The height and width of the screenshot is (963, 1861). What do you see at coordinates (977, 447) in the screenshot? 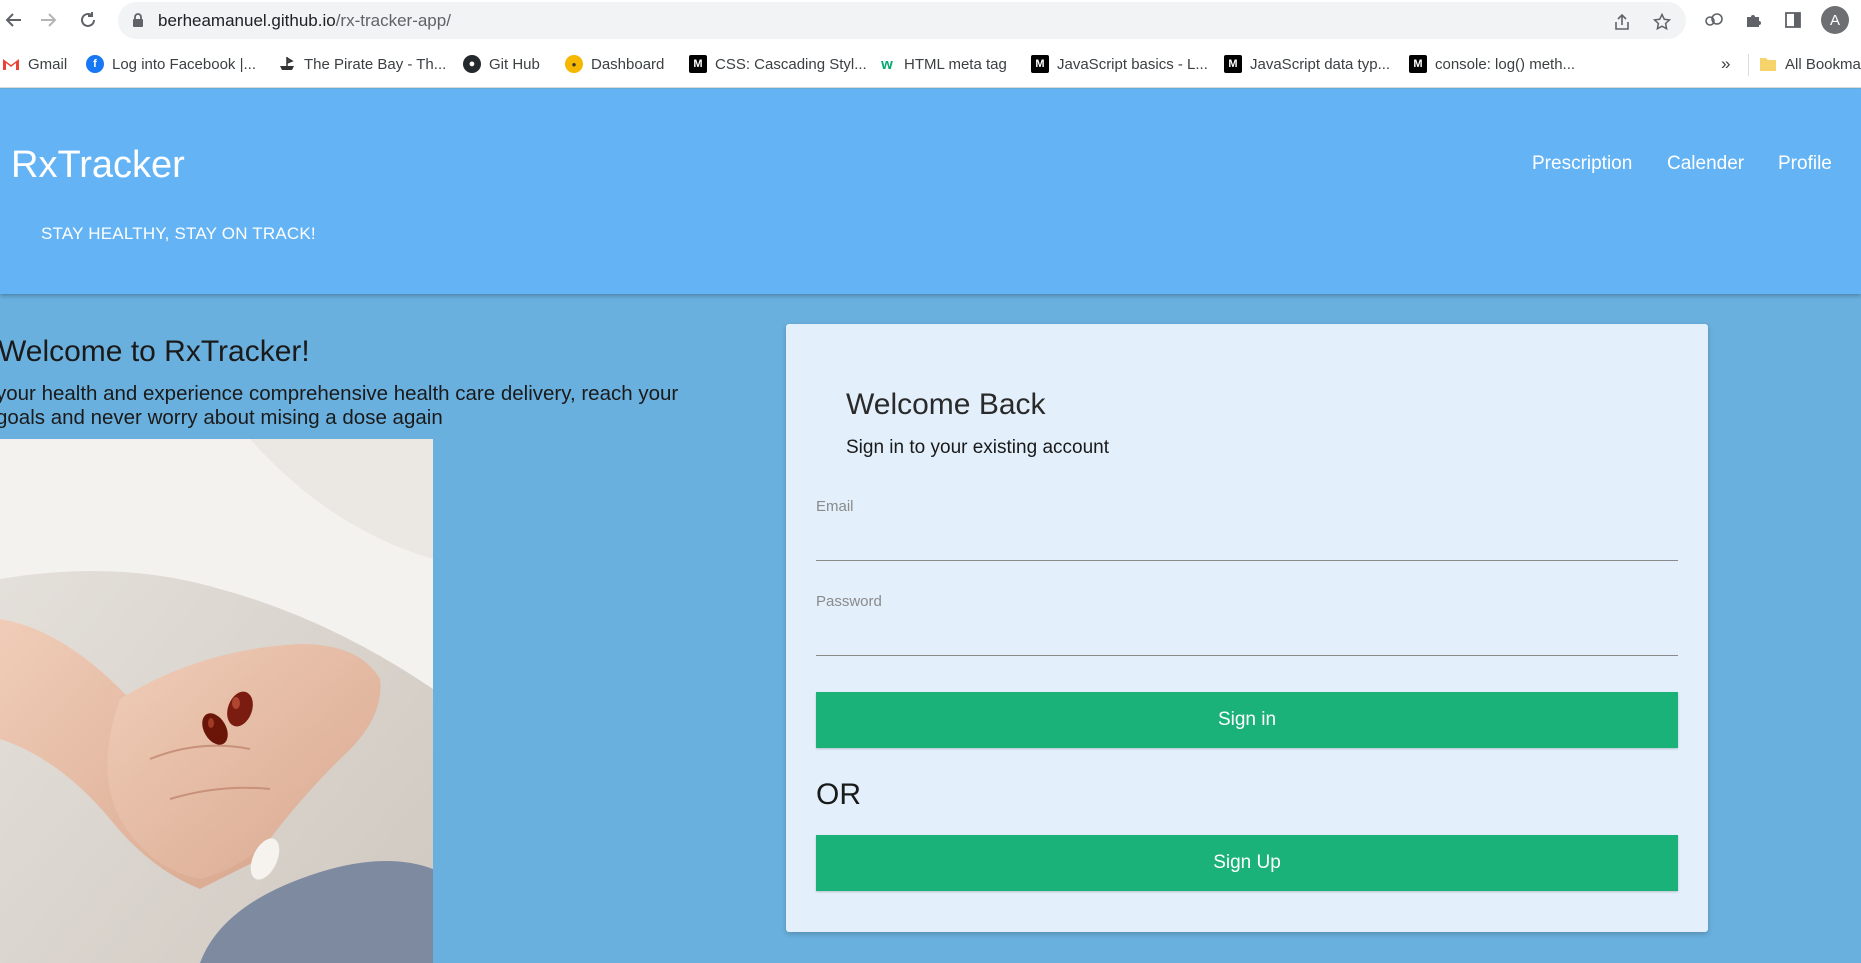
I see `card-subtitle: Sign in to your existing account` at bounding box center [977, 447].